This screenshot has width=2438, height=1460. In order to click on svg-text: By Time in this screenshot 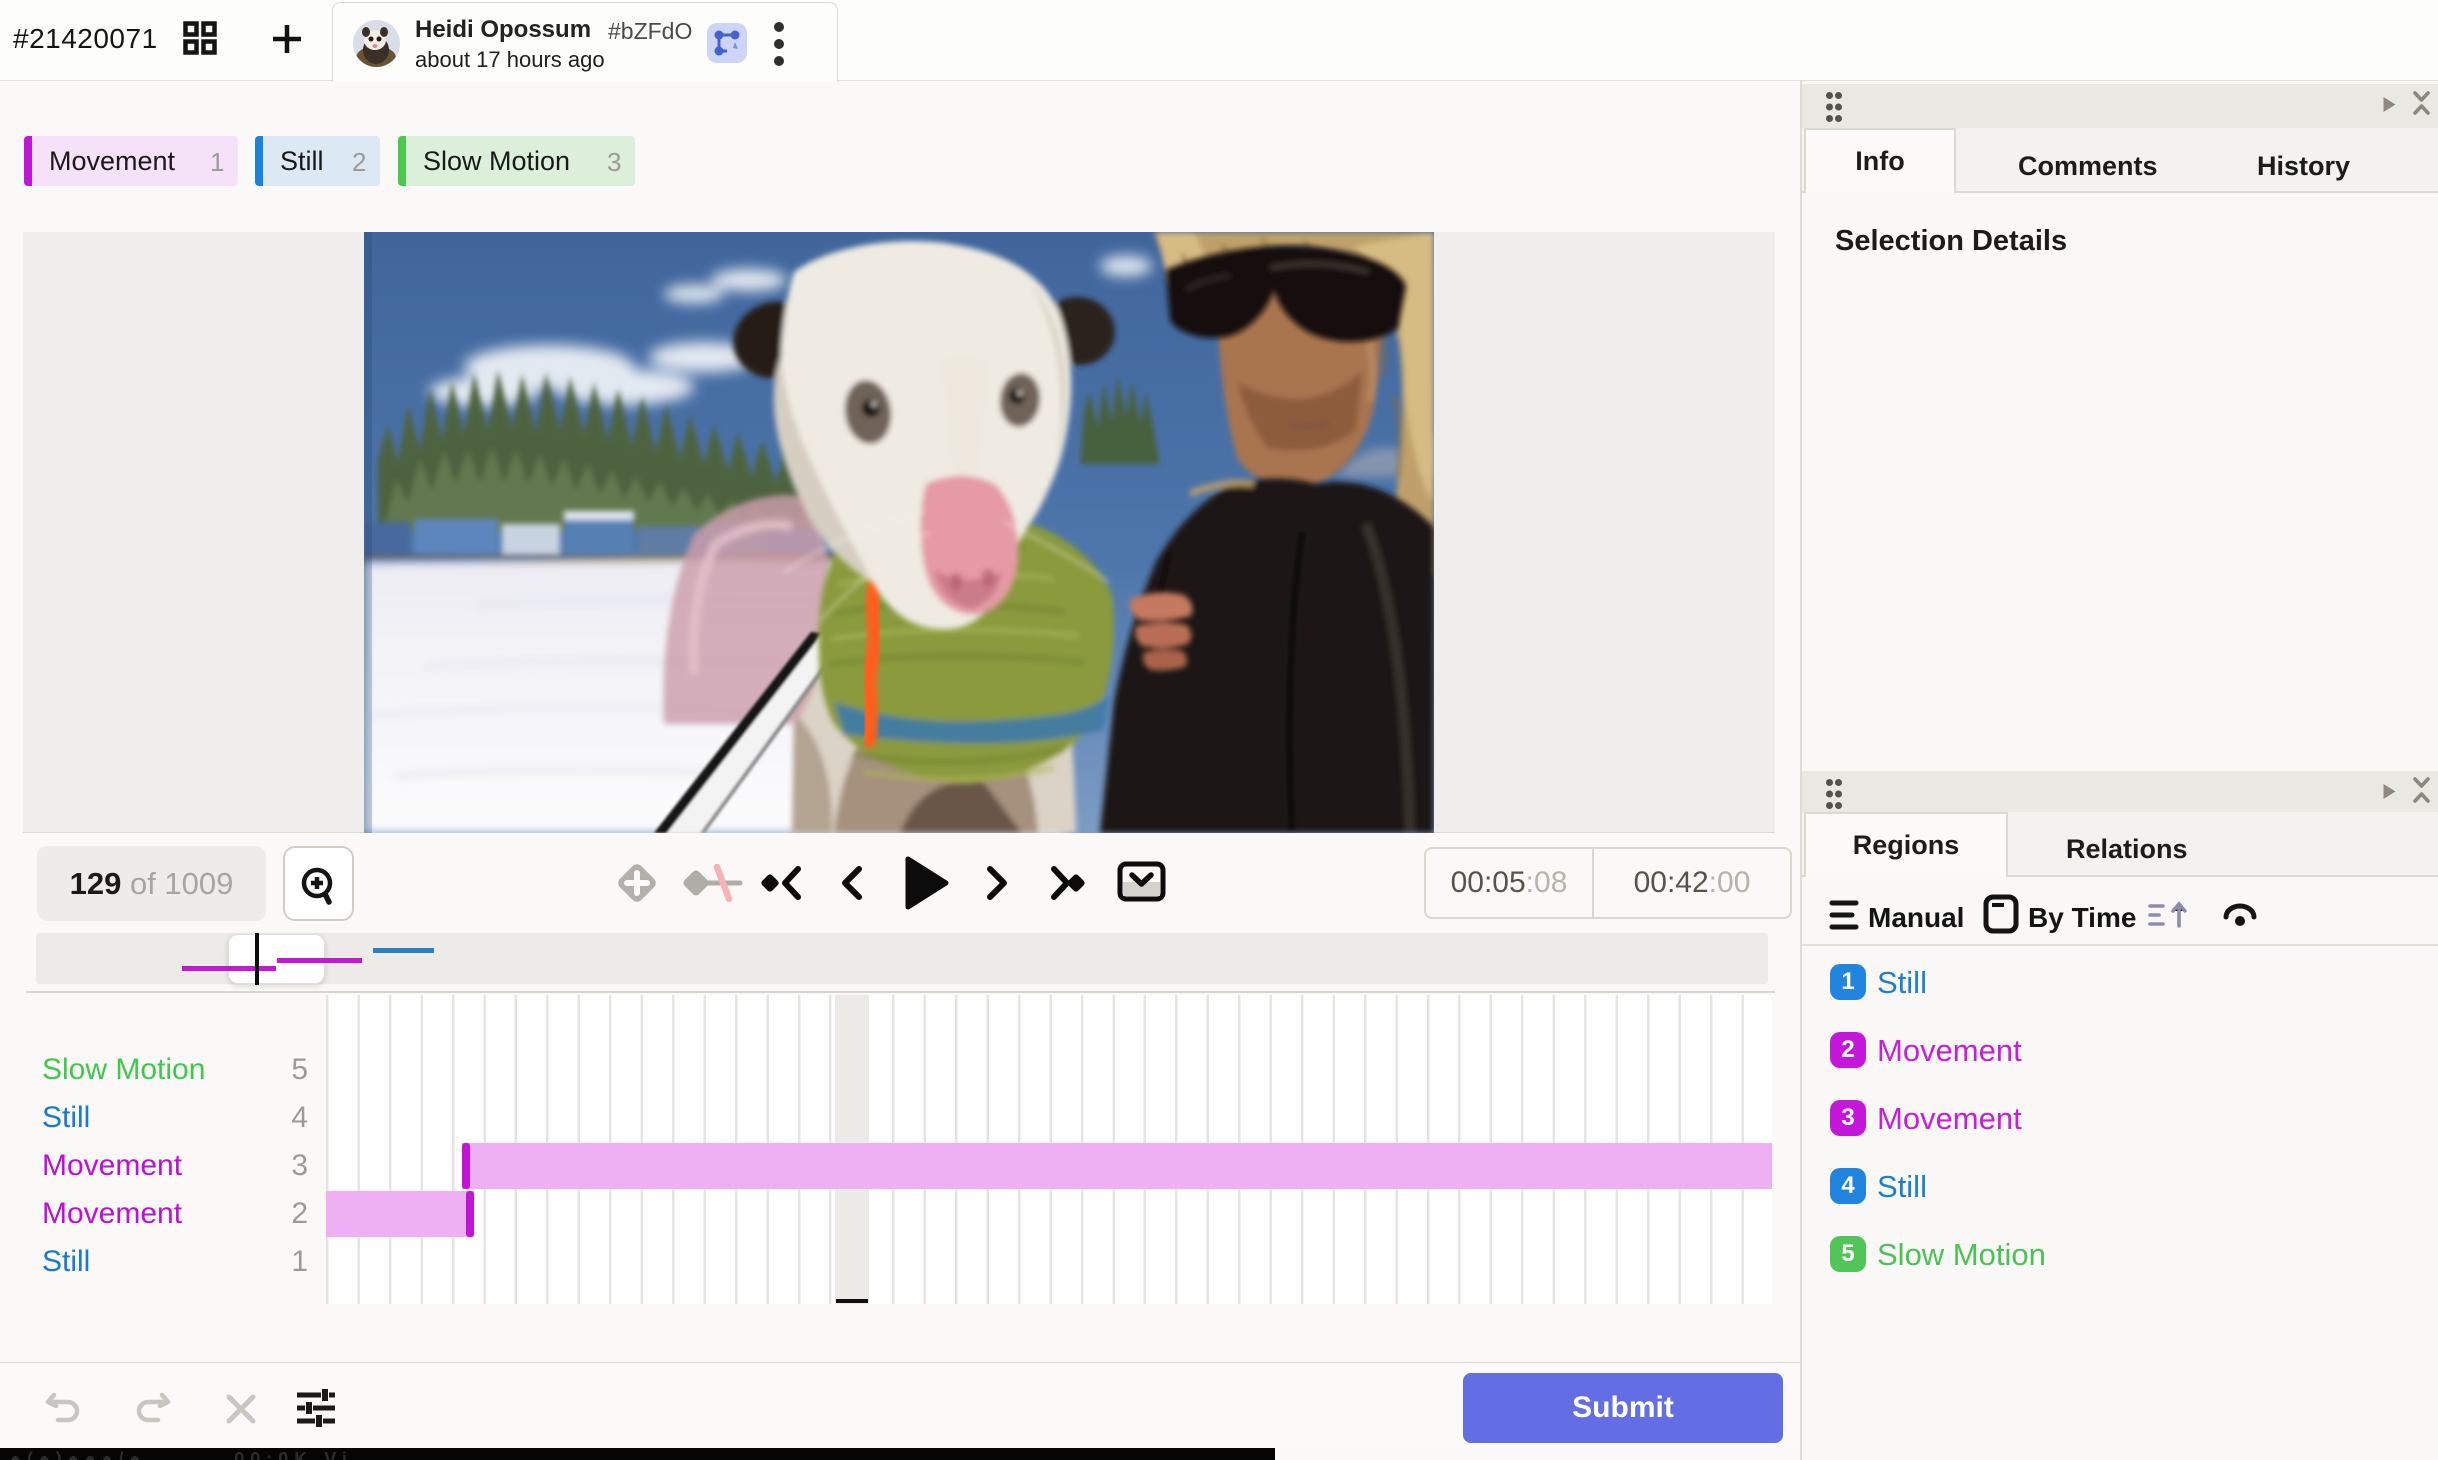, I will do `click(2082, 917)`.